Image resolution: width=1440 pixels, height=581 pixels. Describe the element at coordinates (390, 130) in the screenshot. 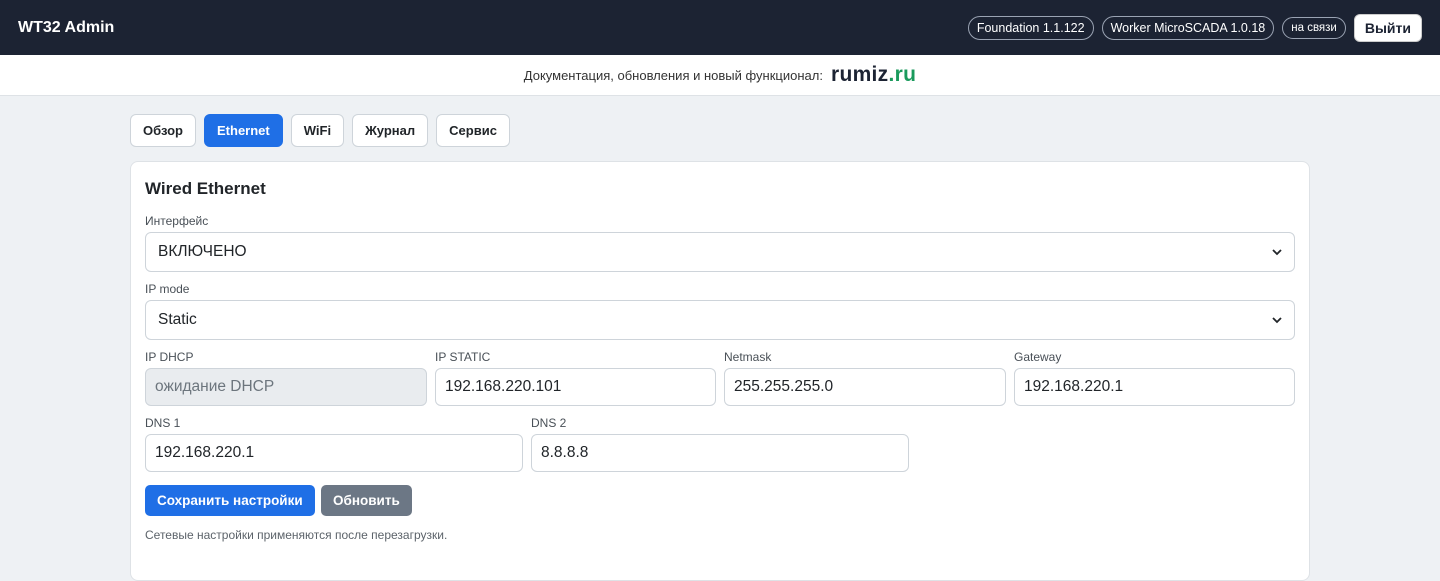

I see `tab-journal: Журнал` at that location.